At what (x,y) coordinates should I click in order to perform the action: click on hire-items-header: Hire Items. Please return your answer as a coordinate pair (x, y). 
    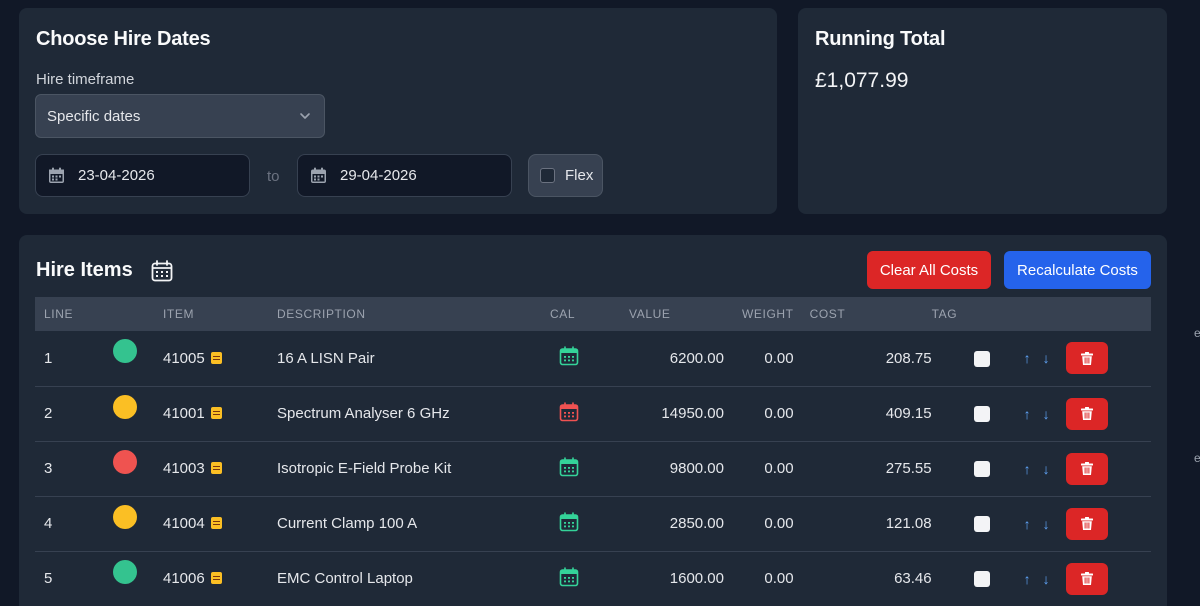
    Looking at the image, I should click on (104, 270).